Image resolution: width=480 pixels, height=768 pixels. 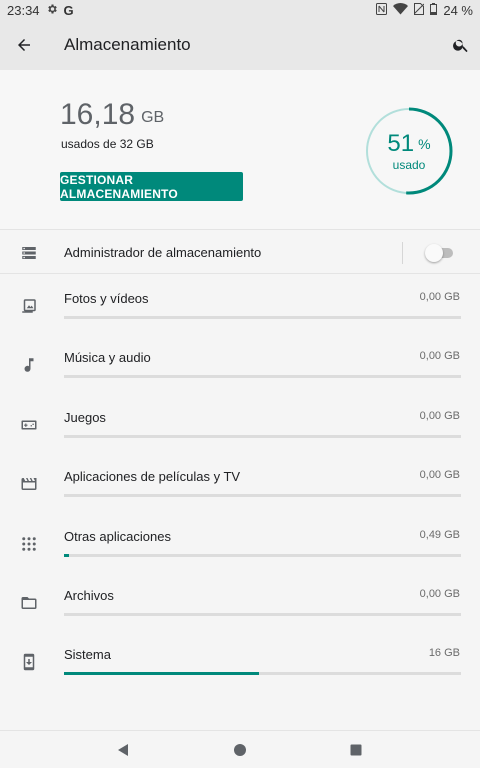 What do you see at coordinates (106, 298) in the screenshot?
I see `category-label: Fotos y vídeos` at bounding box center [106, 298].